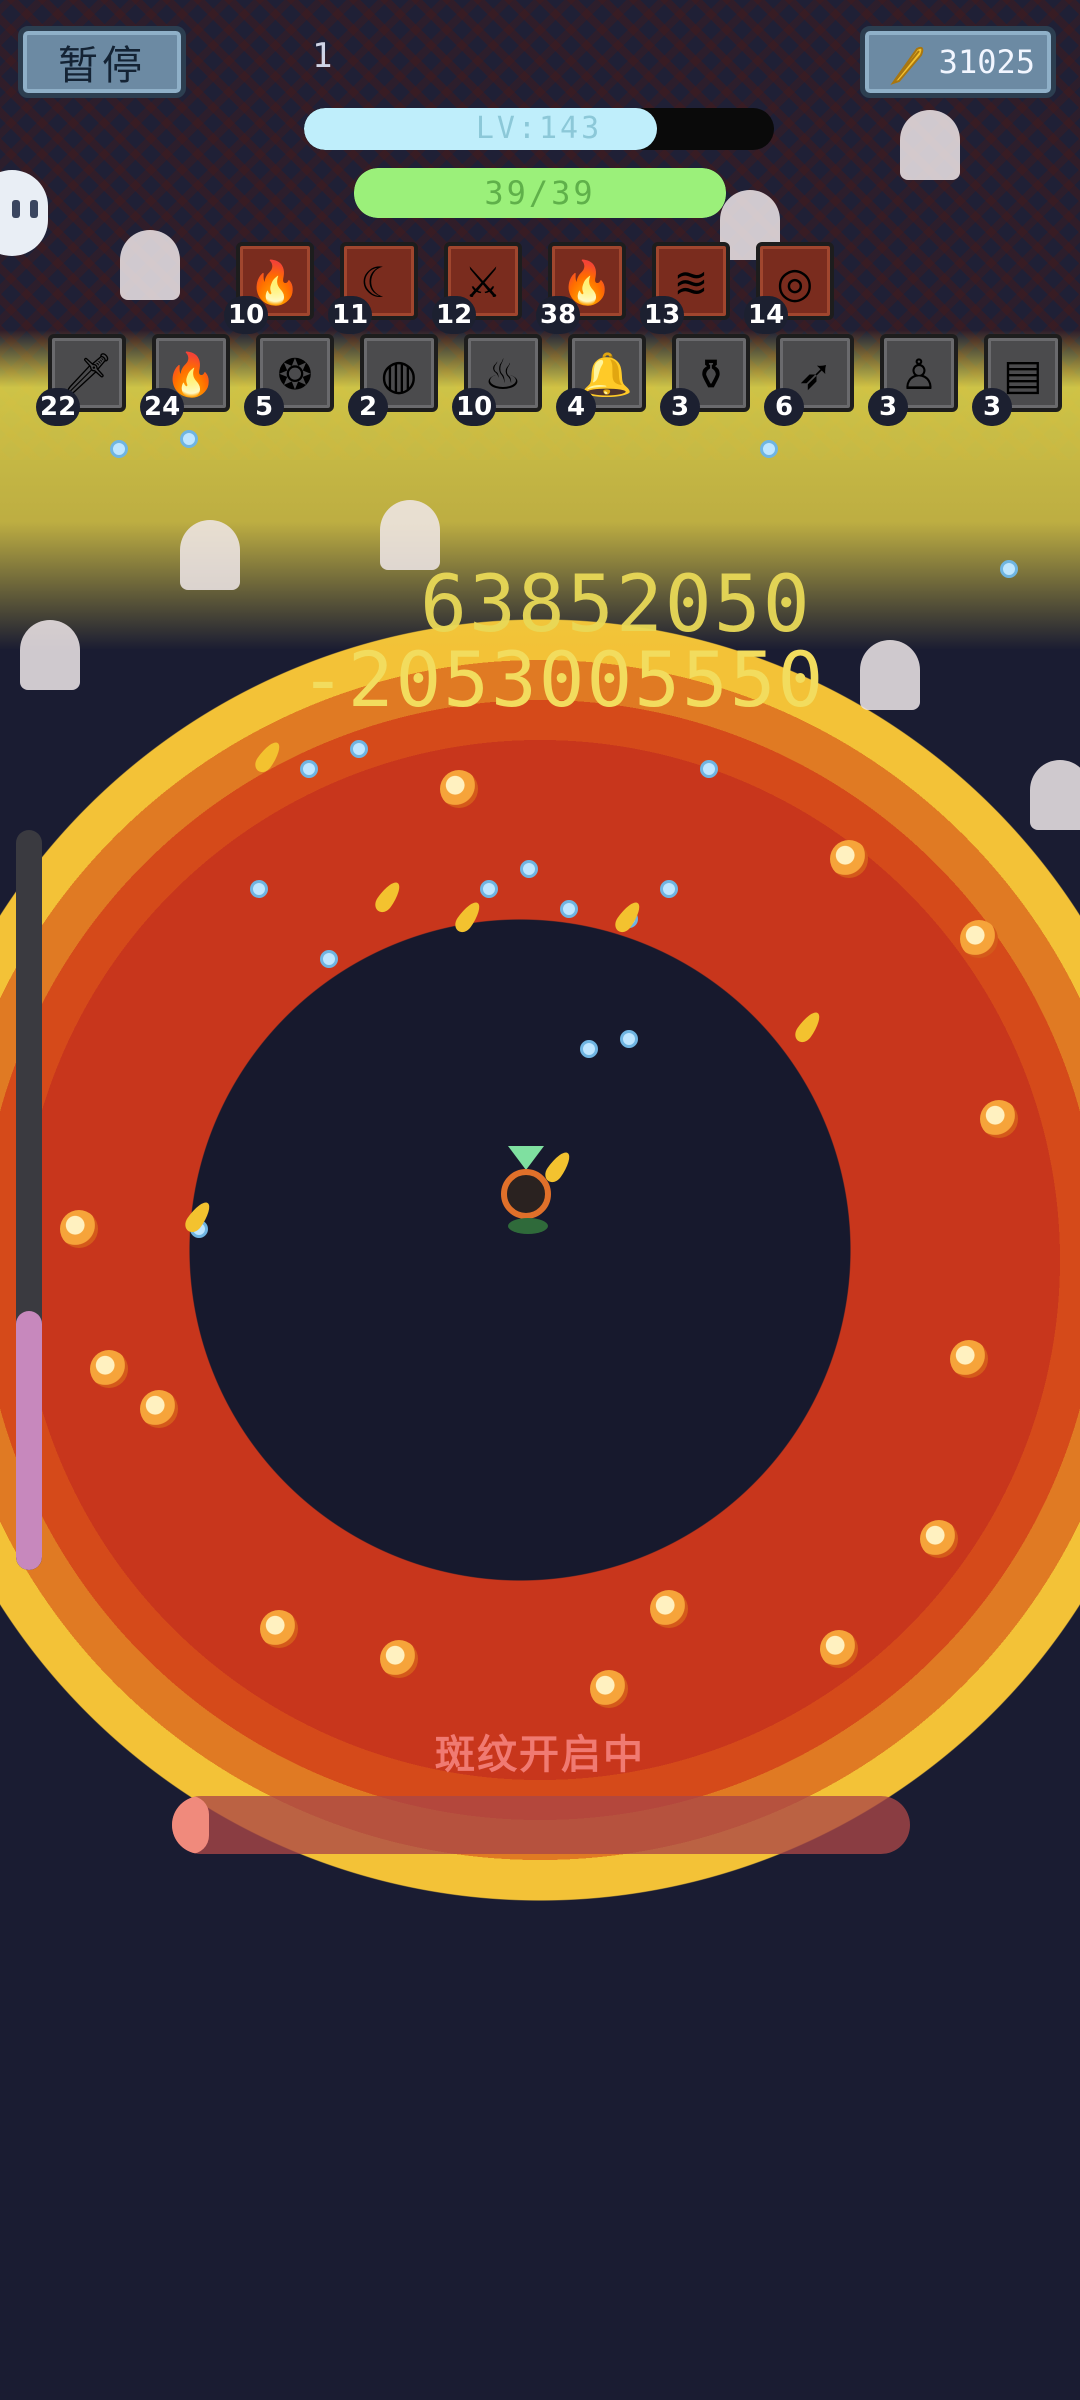 This screenshot has width=1080, height=2400. I want to click on passive-slot-7: ⚱ 3, so click(705, 380).